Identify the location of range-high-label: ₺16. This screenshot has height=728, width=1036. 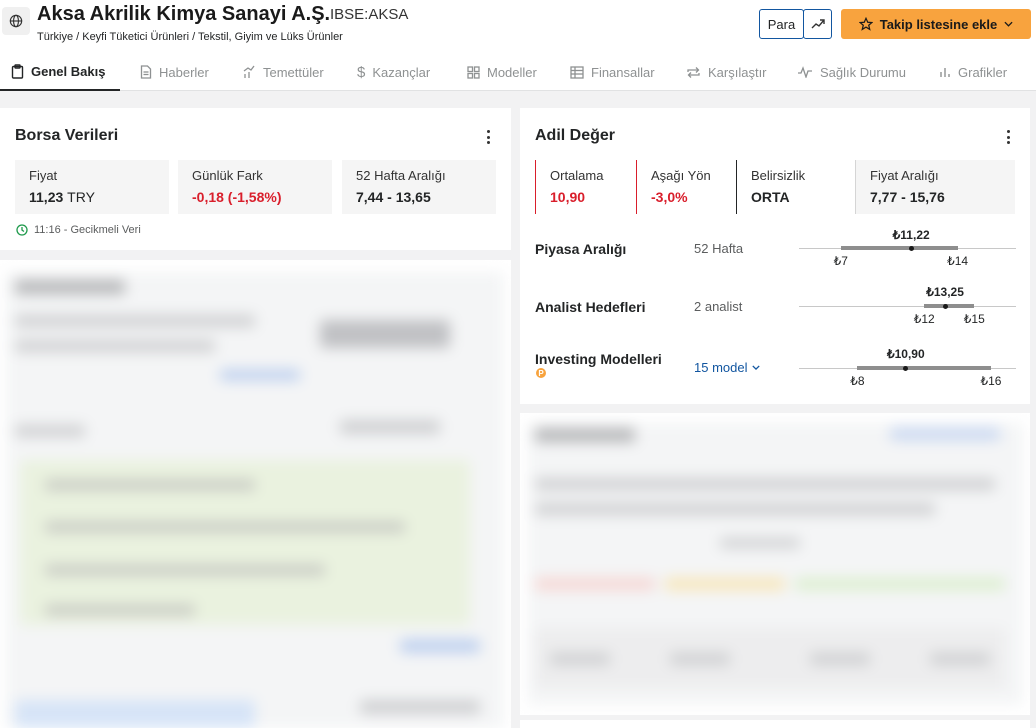
(991, 381).